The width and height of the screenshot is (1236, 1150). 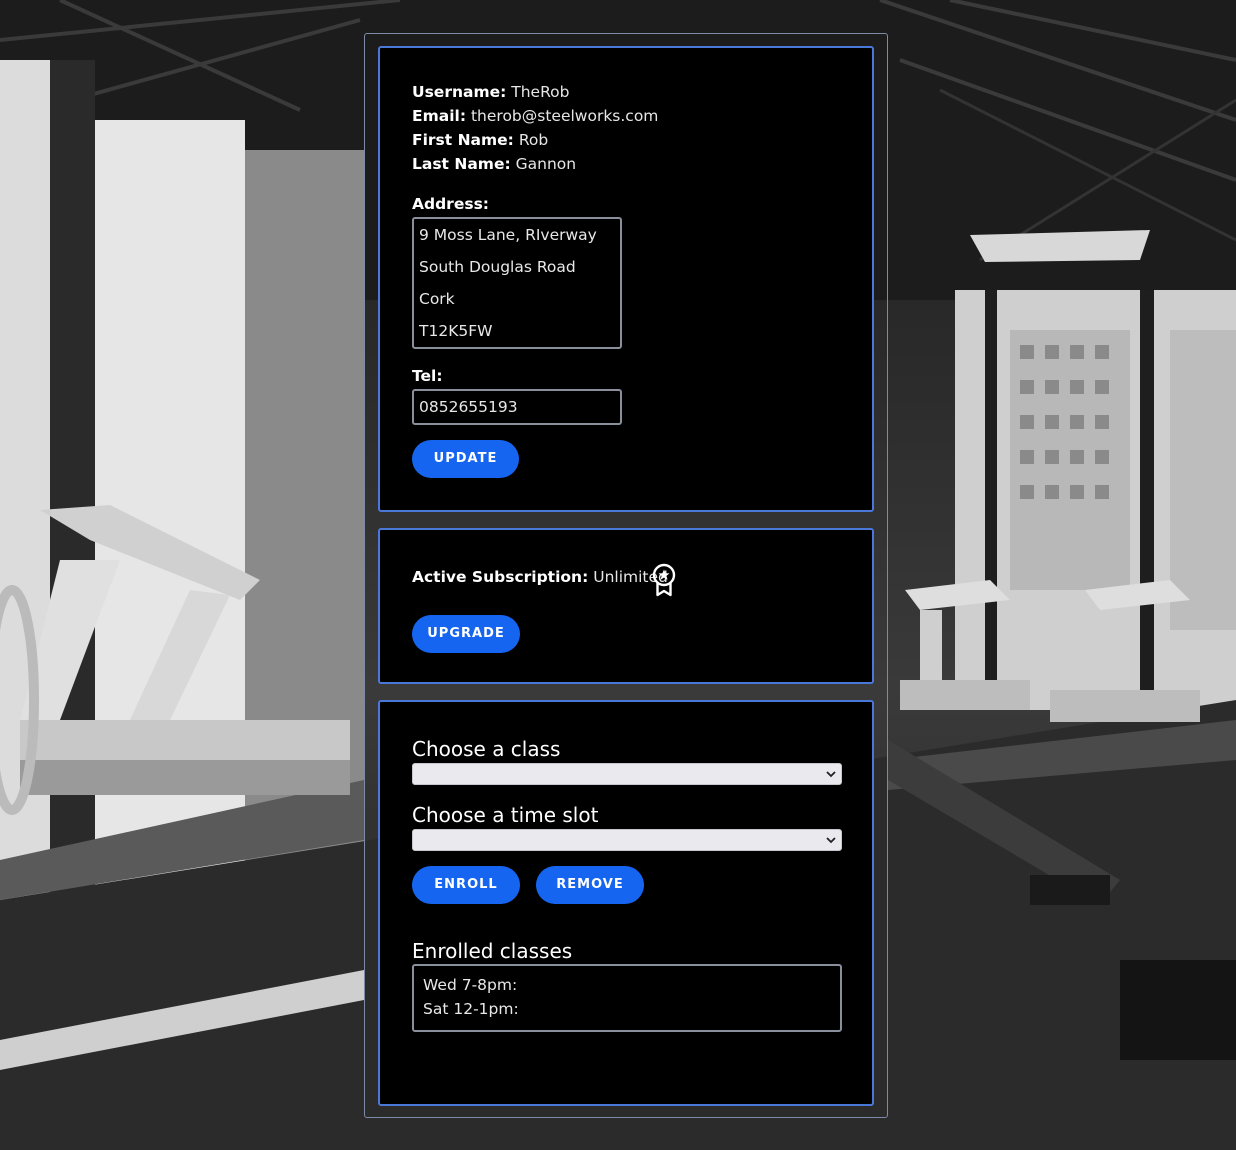 I want to click on last-name-row: Last Name: Gannon, so click(x=494, y=164).